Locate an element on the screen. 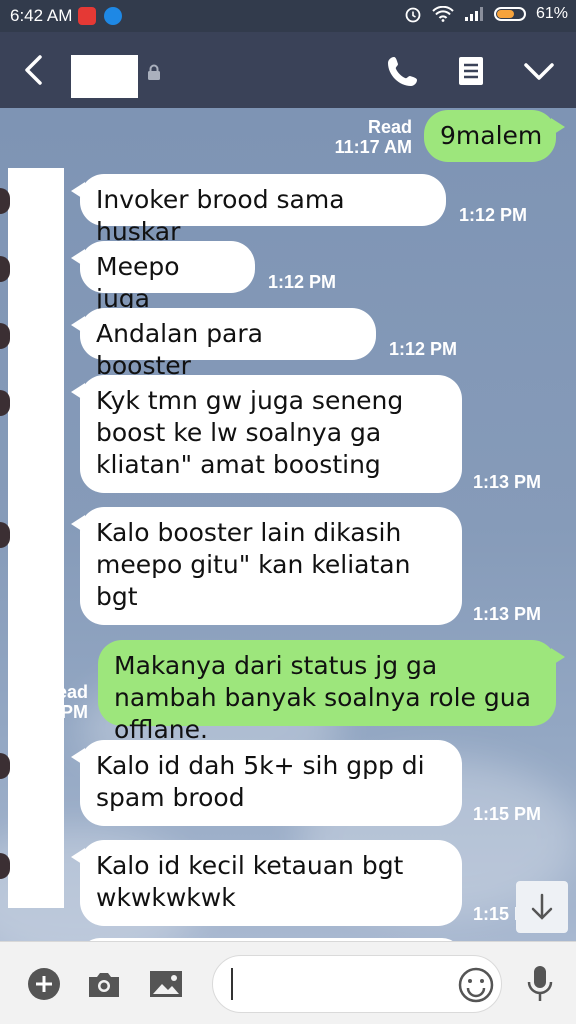 Image resolution: width=576 pixels, height=1024 pixels. message-time: 1:15 PM is located at coordinates (507, 814).